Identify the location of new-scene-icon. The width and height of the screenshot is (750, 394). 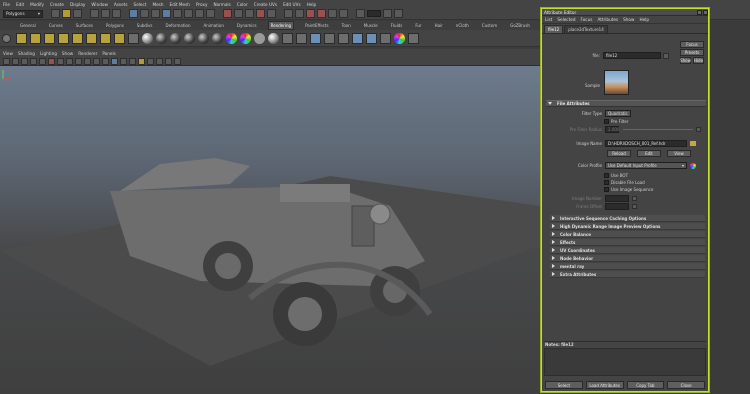
(55, 13).